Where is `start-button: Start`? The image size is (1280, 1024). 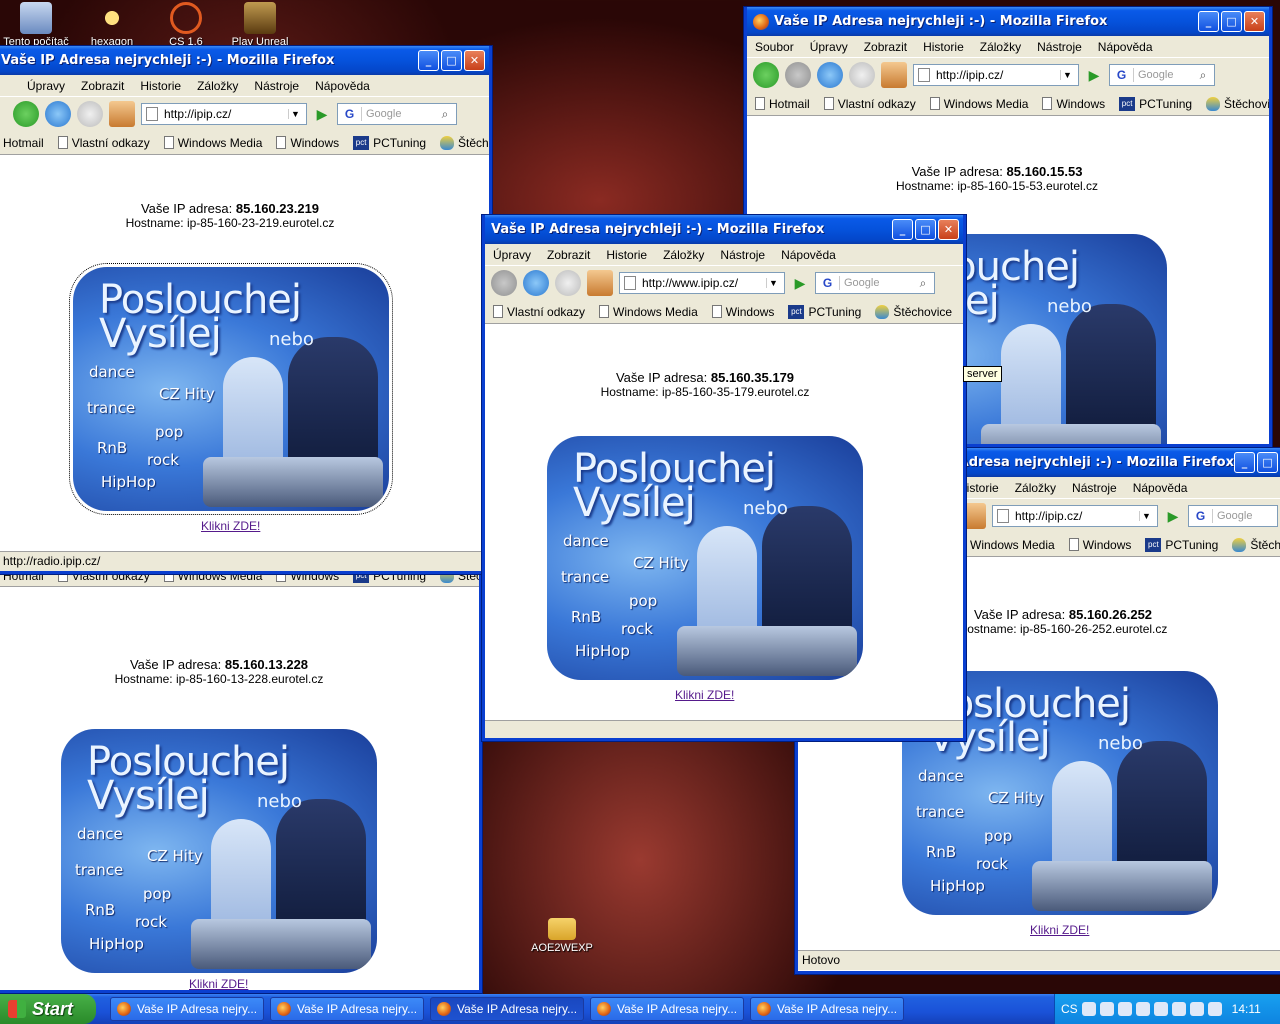
start-button: Start is located at coordinates (48, 1009).